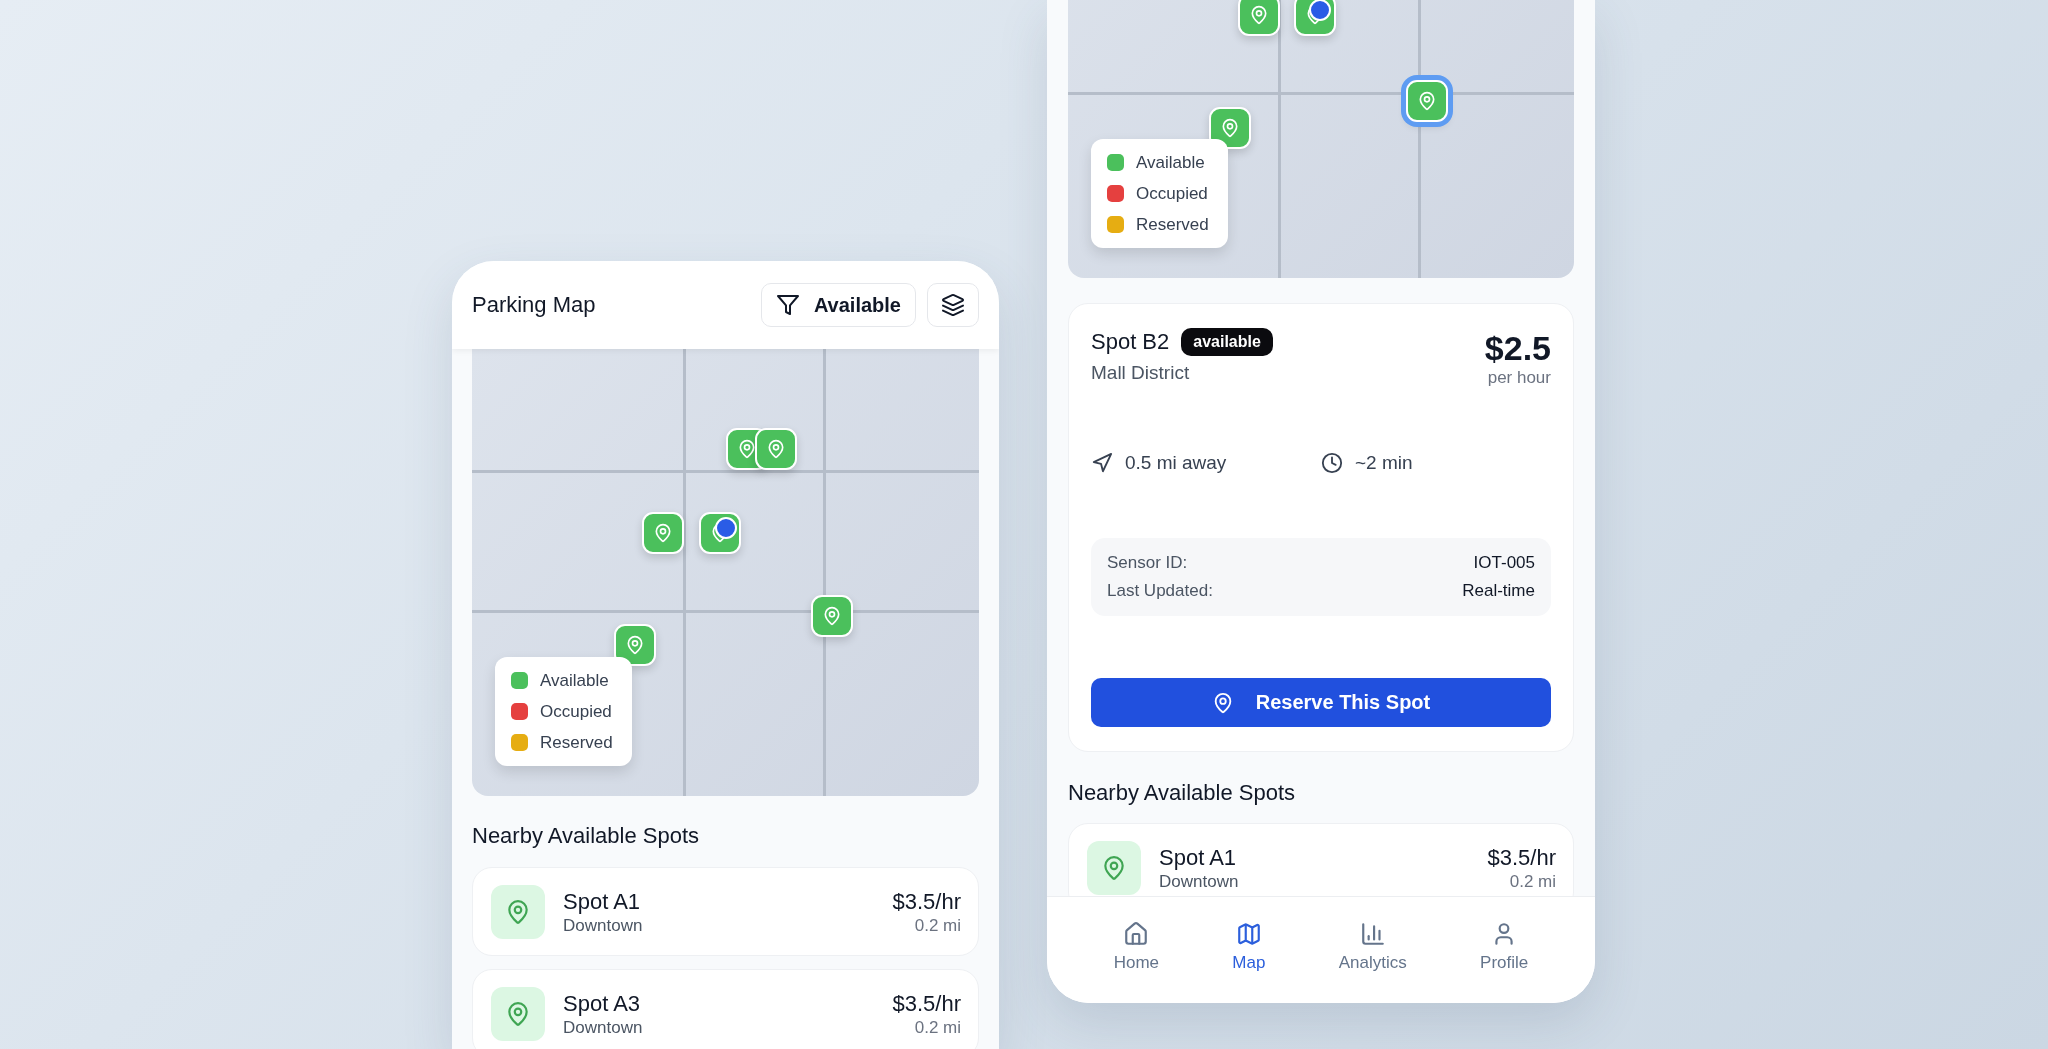 This screenshot has height=1049, width=2048. I want to click on navigation-arrow-icon, so click(1102, 463).